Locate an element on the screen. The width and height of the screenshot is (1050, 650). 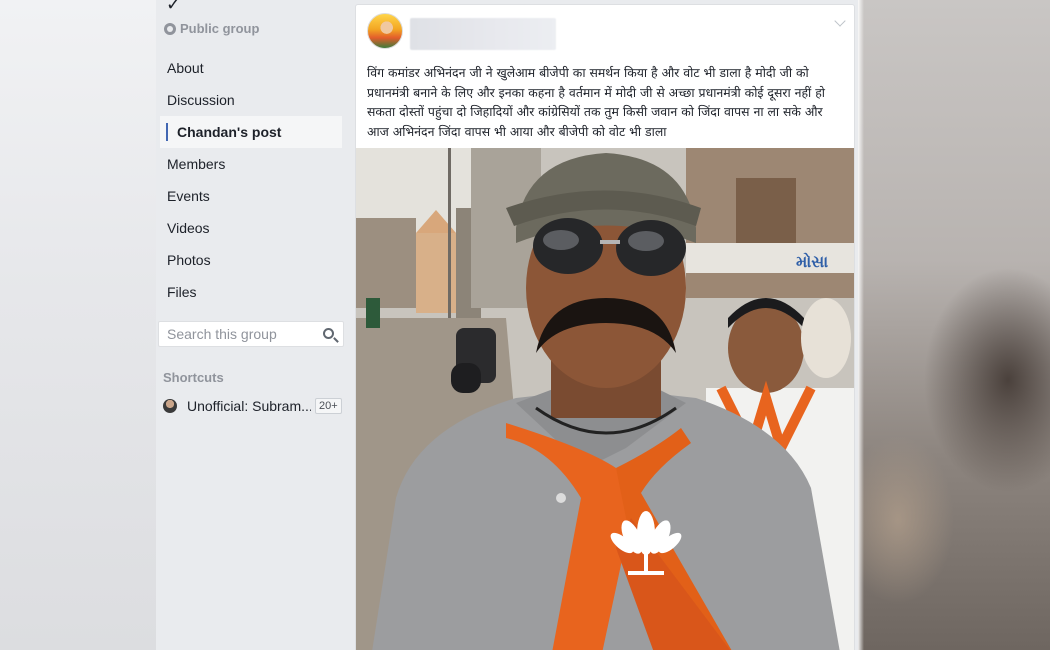
sidebar-item-files: Files is located at coordinates (252, 292).